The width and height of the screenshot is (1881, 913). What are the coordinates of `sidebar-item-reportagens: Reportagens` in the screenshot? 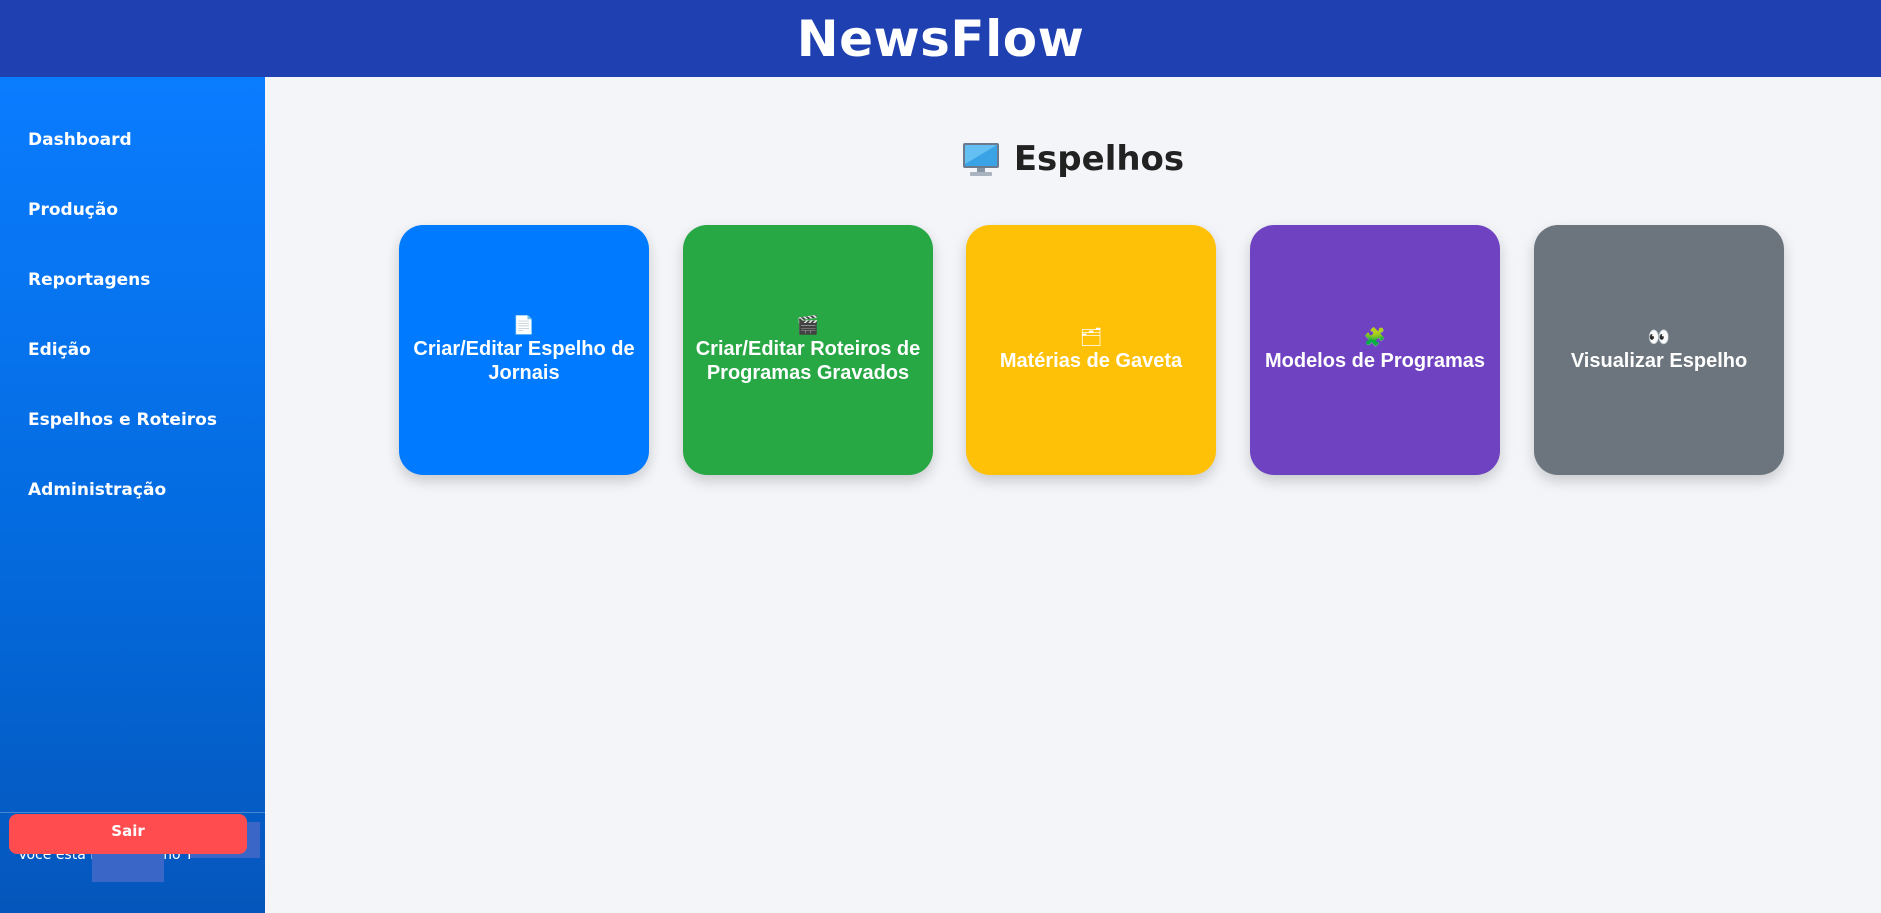 It's located at (132, 280).